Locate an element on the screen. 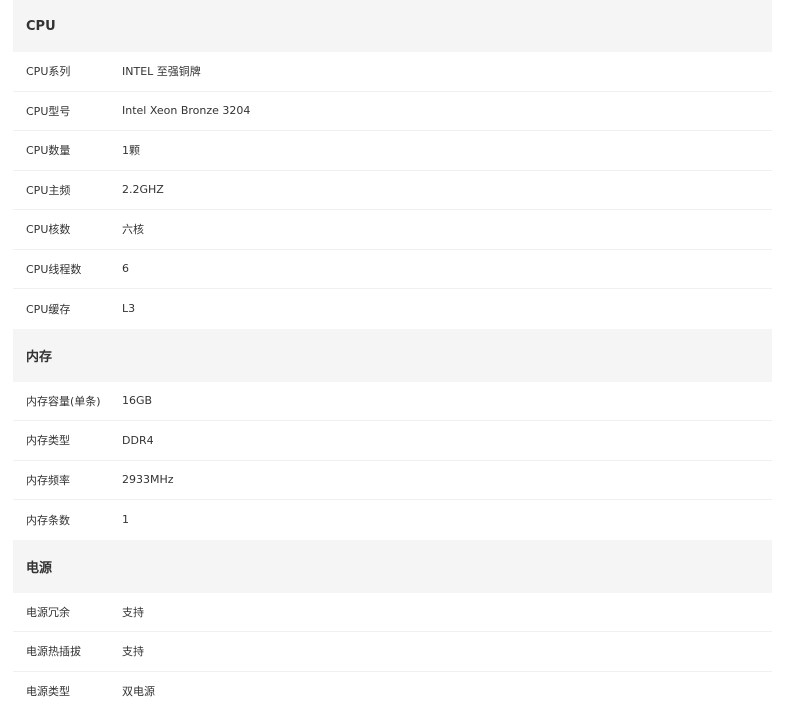  spec-row-cpu-model: CPU型号 Intel Xeon Bronze 3204 is located at coordinates (392, 112).